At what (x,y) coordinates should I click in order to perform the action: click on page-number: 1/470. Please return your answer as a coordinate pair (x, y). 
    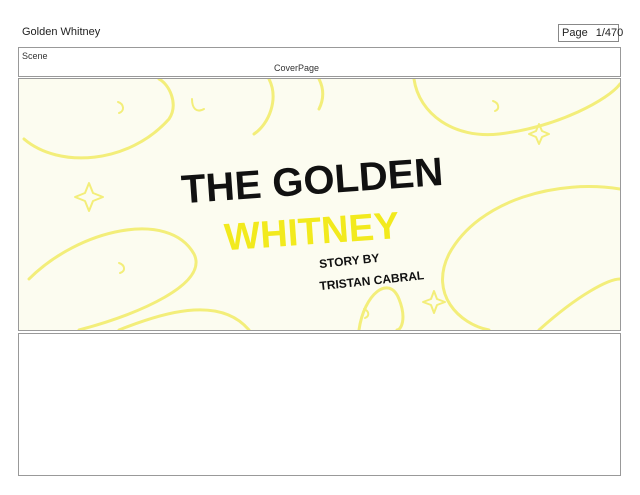
    Looking at the image, I should click on (609, 33).